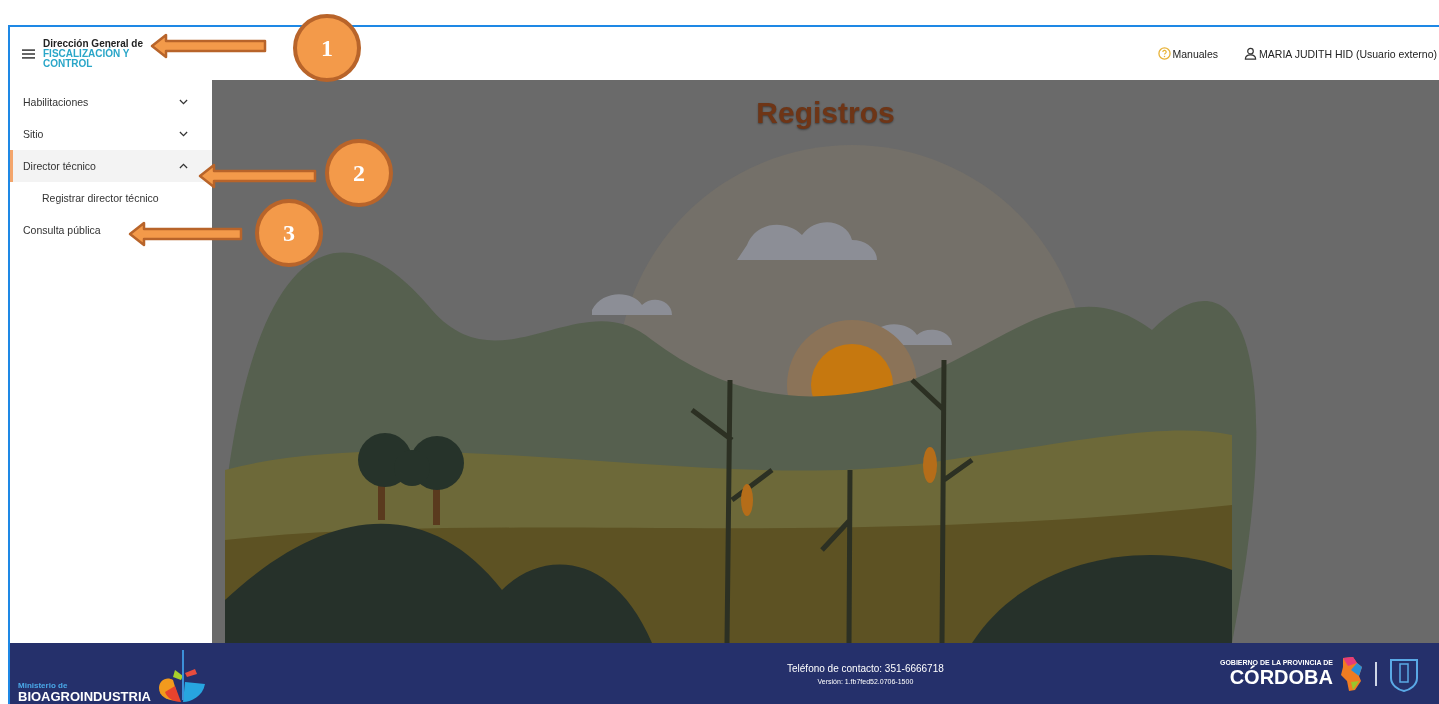  Describe the element at coordinates (1340, 53) in the screenshot. I see `user-menu-link: MARIA JUDITH HID (Usuario externo)` at that location.